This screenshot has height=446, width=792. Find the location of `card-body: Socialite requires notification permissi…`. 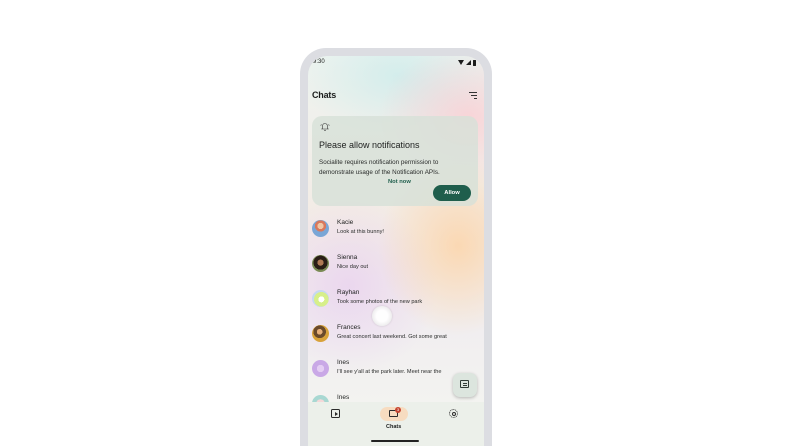

card-body: Socialite requires notification permissi… is located at coordinates (379, 167).